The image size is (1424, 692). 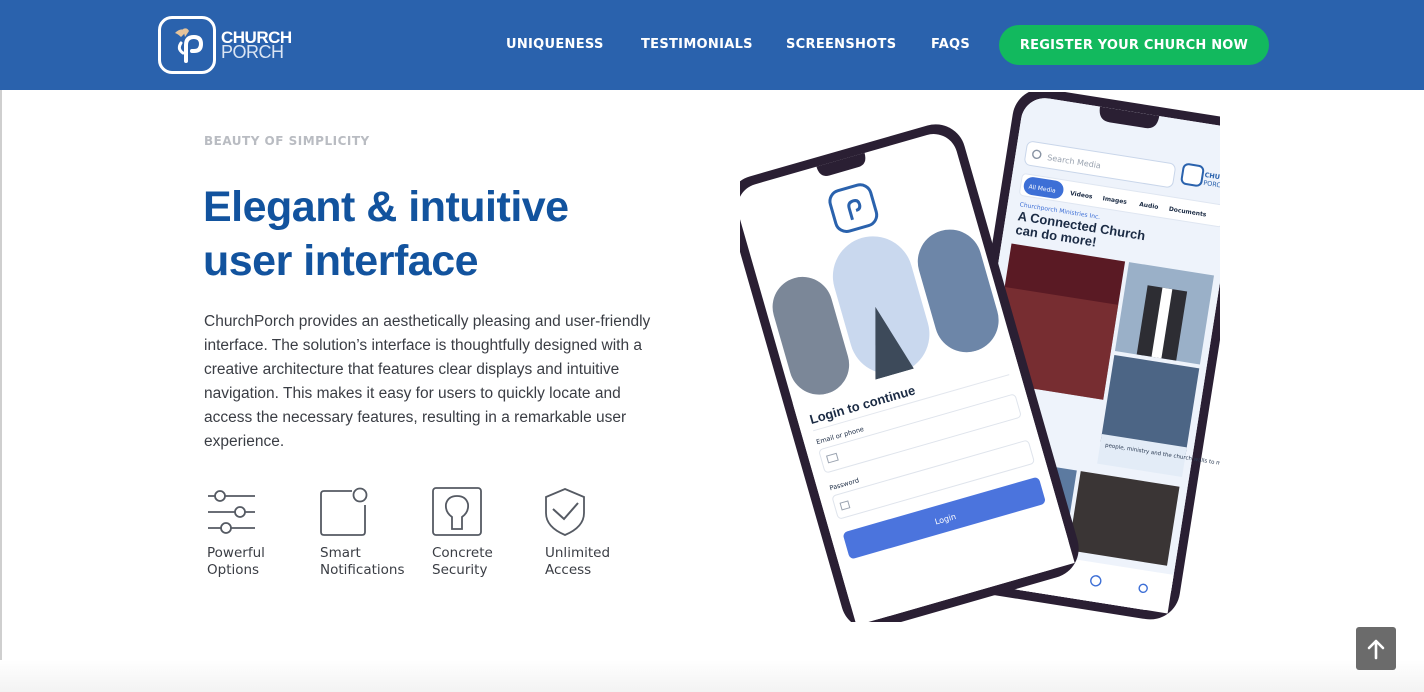 What do you see at coordinates (262, 562) in the screenshot?
I see `feature-label: Powerful Options` at bounding box center [262, 562].